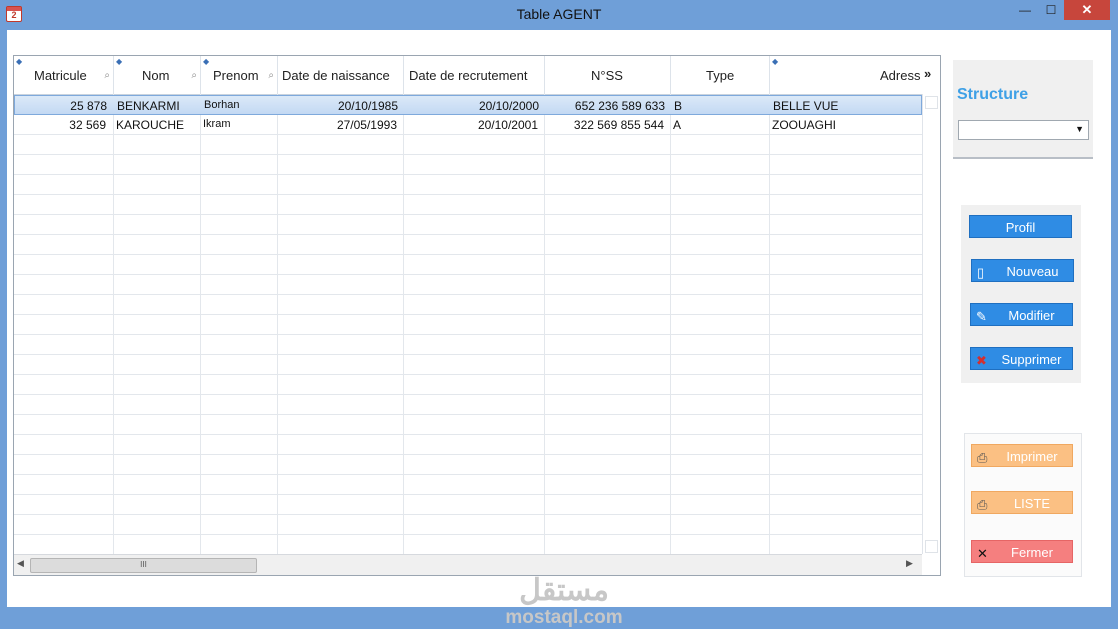 Image resolution: width=1118 pixels, height=629 pixels. Describe the element at coordinates (677, 125) in the screenshot. I see `cell-type: A` at that location.